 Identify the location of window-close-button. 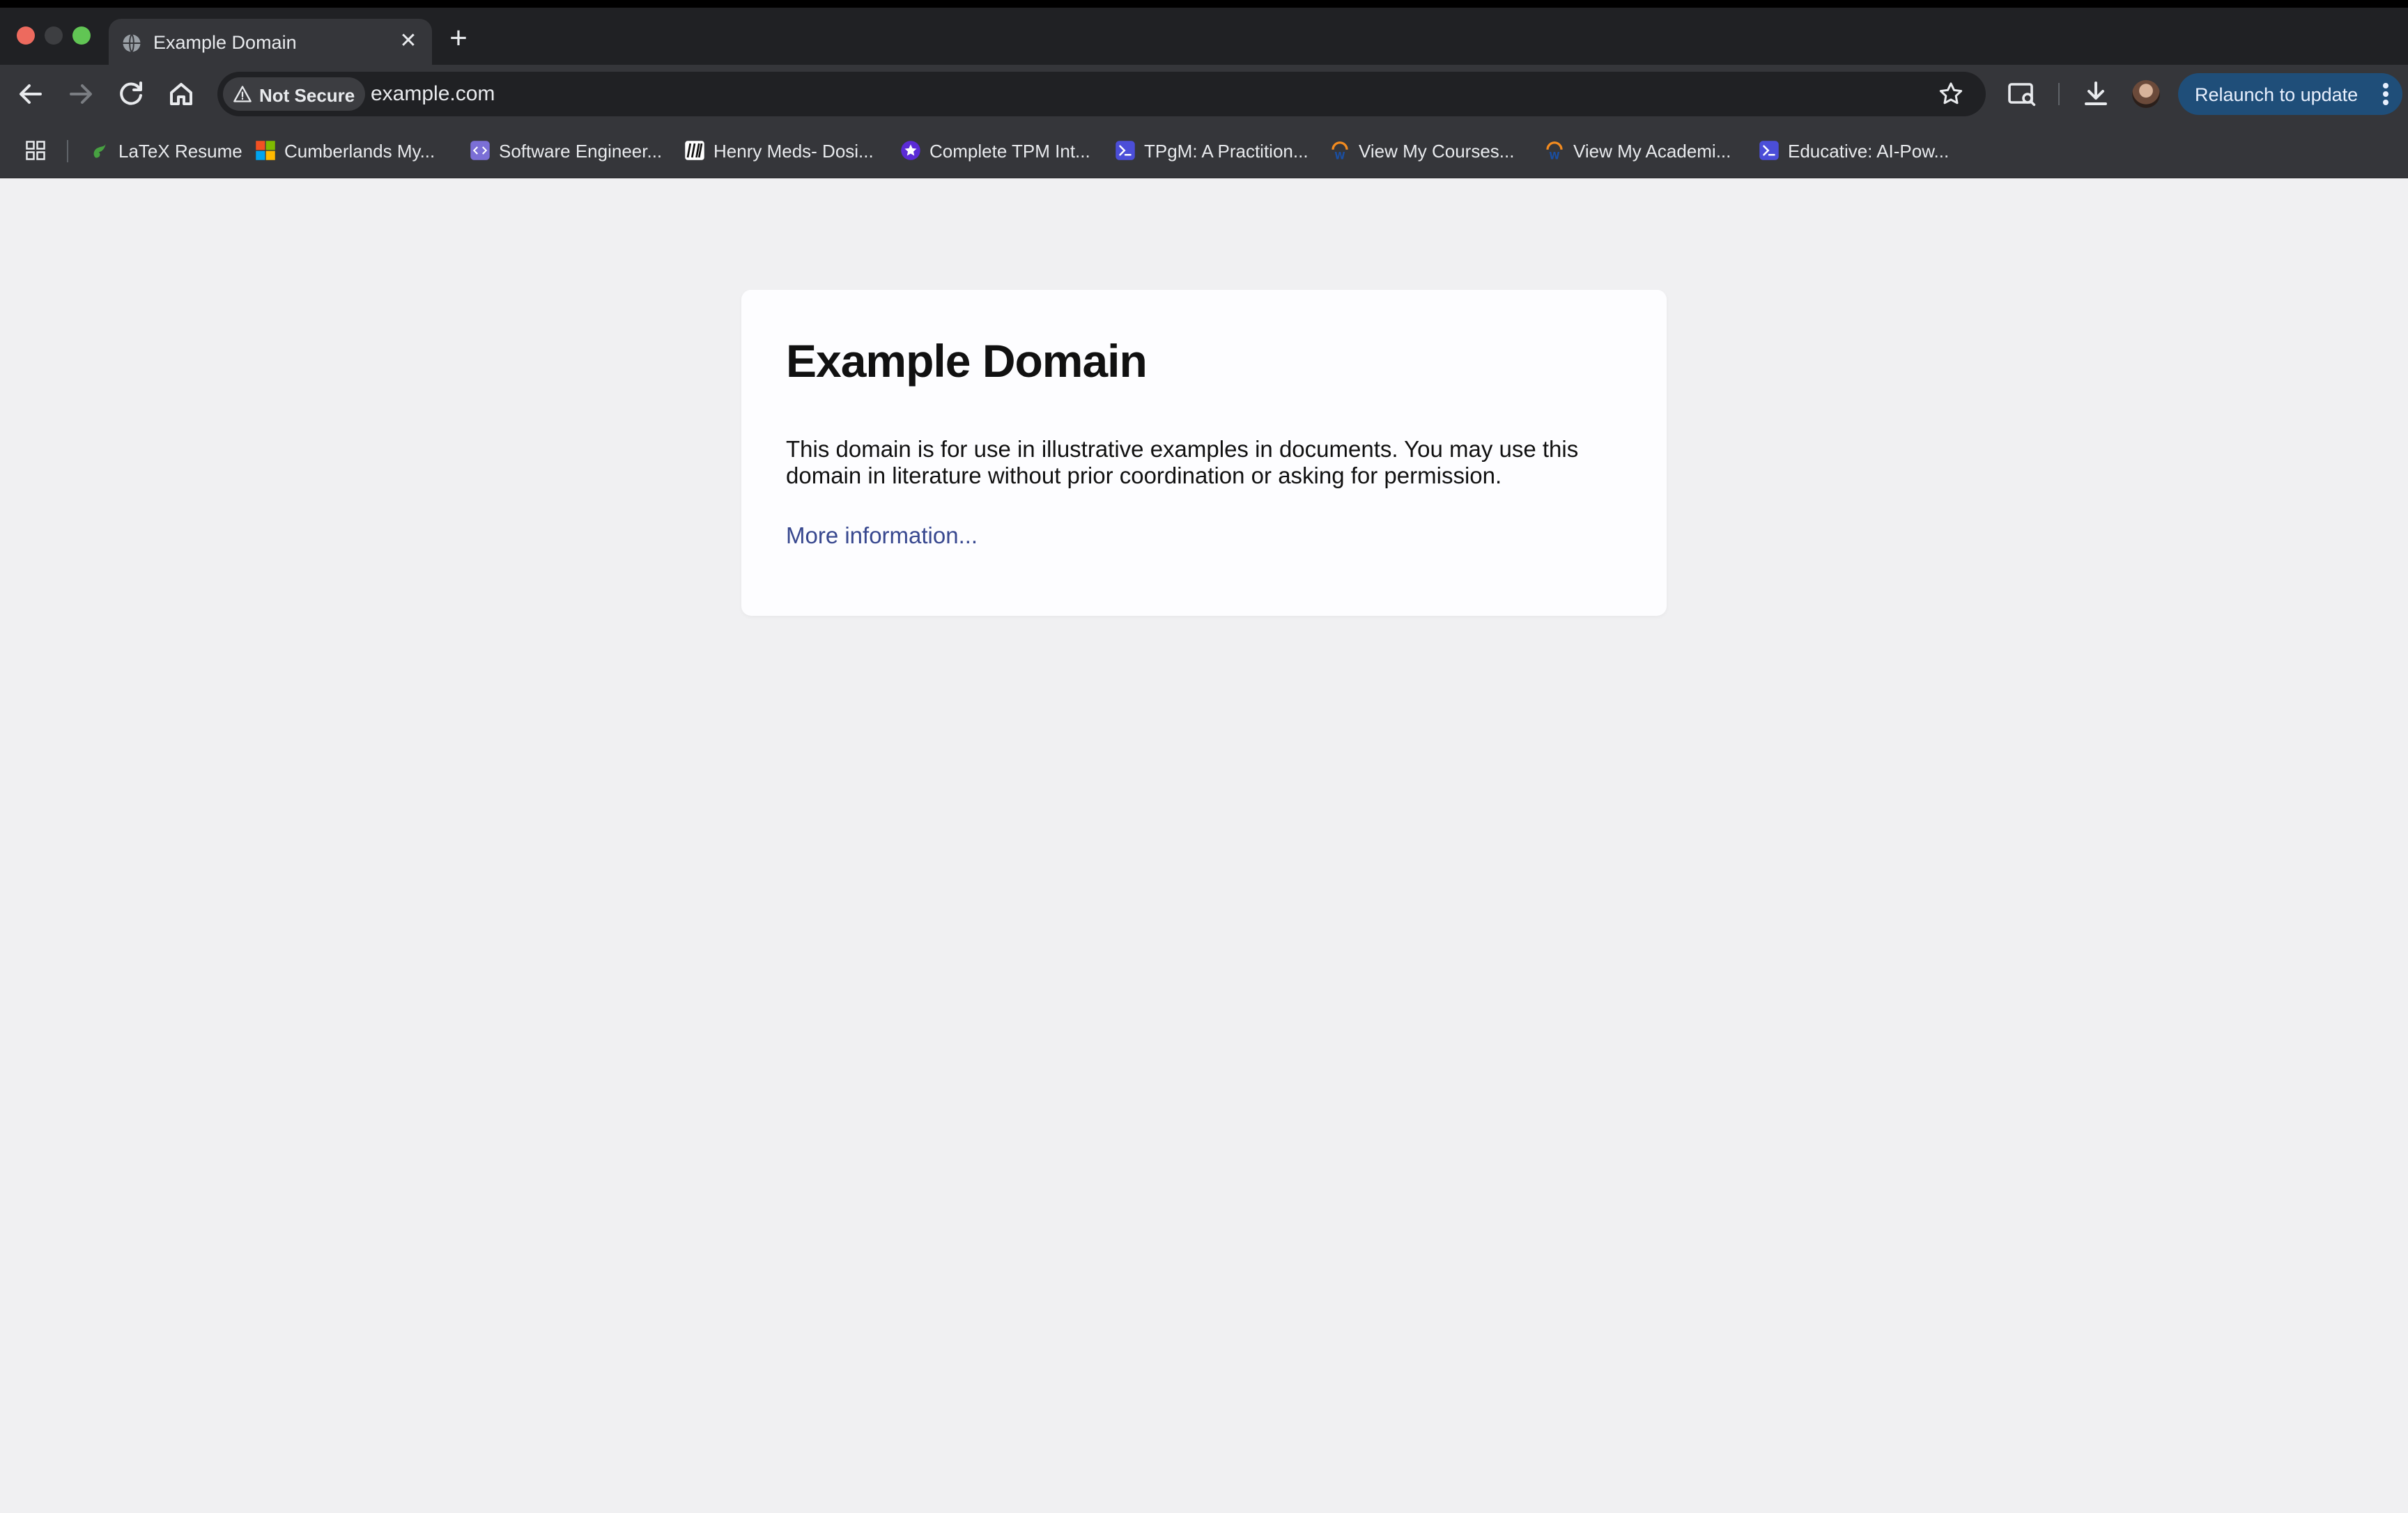
(26, 36).